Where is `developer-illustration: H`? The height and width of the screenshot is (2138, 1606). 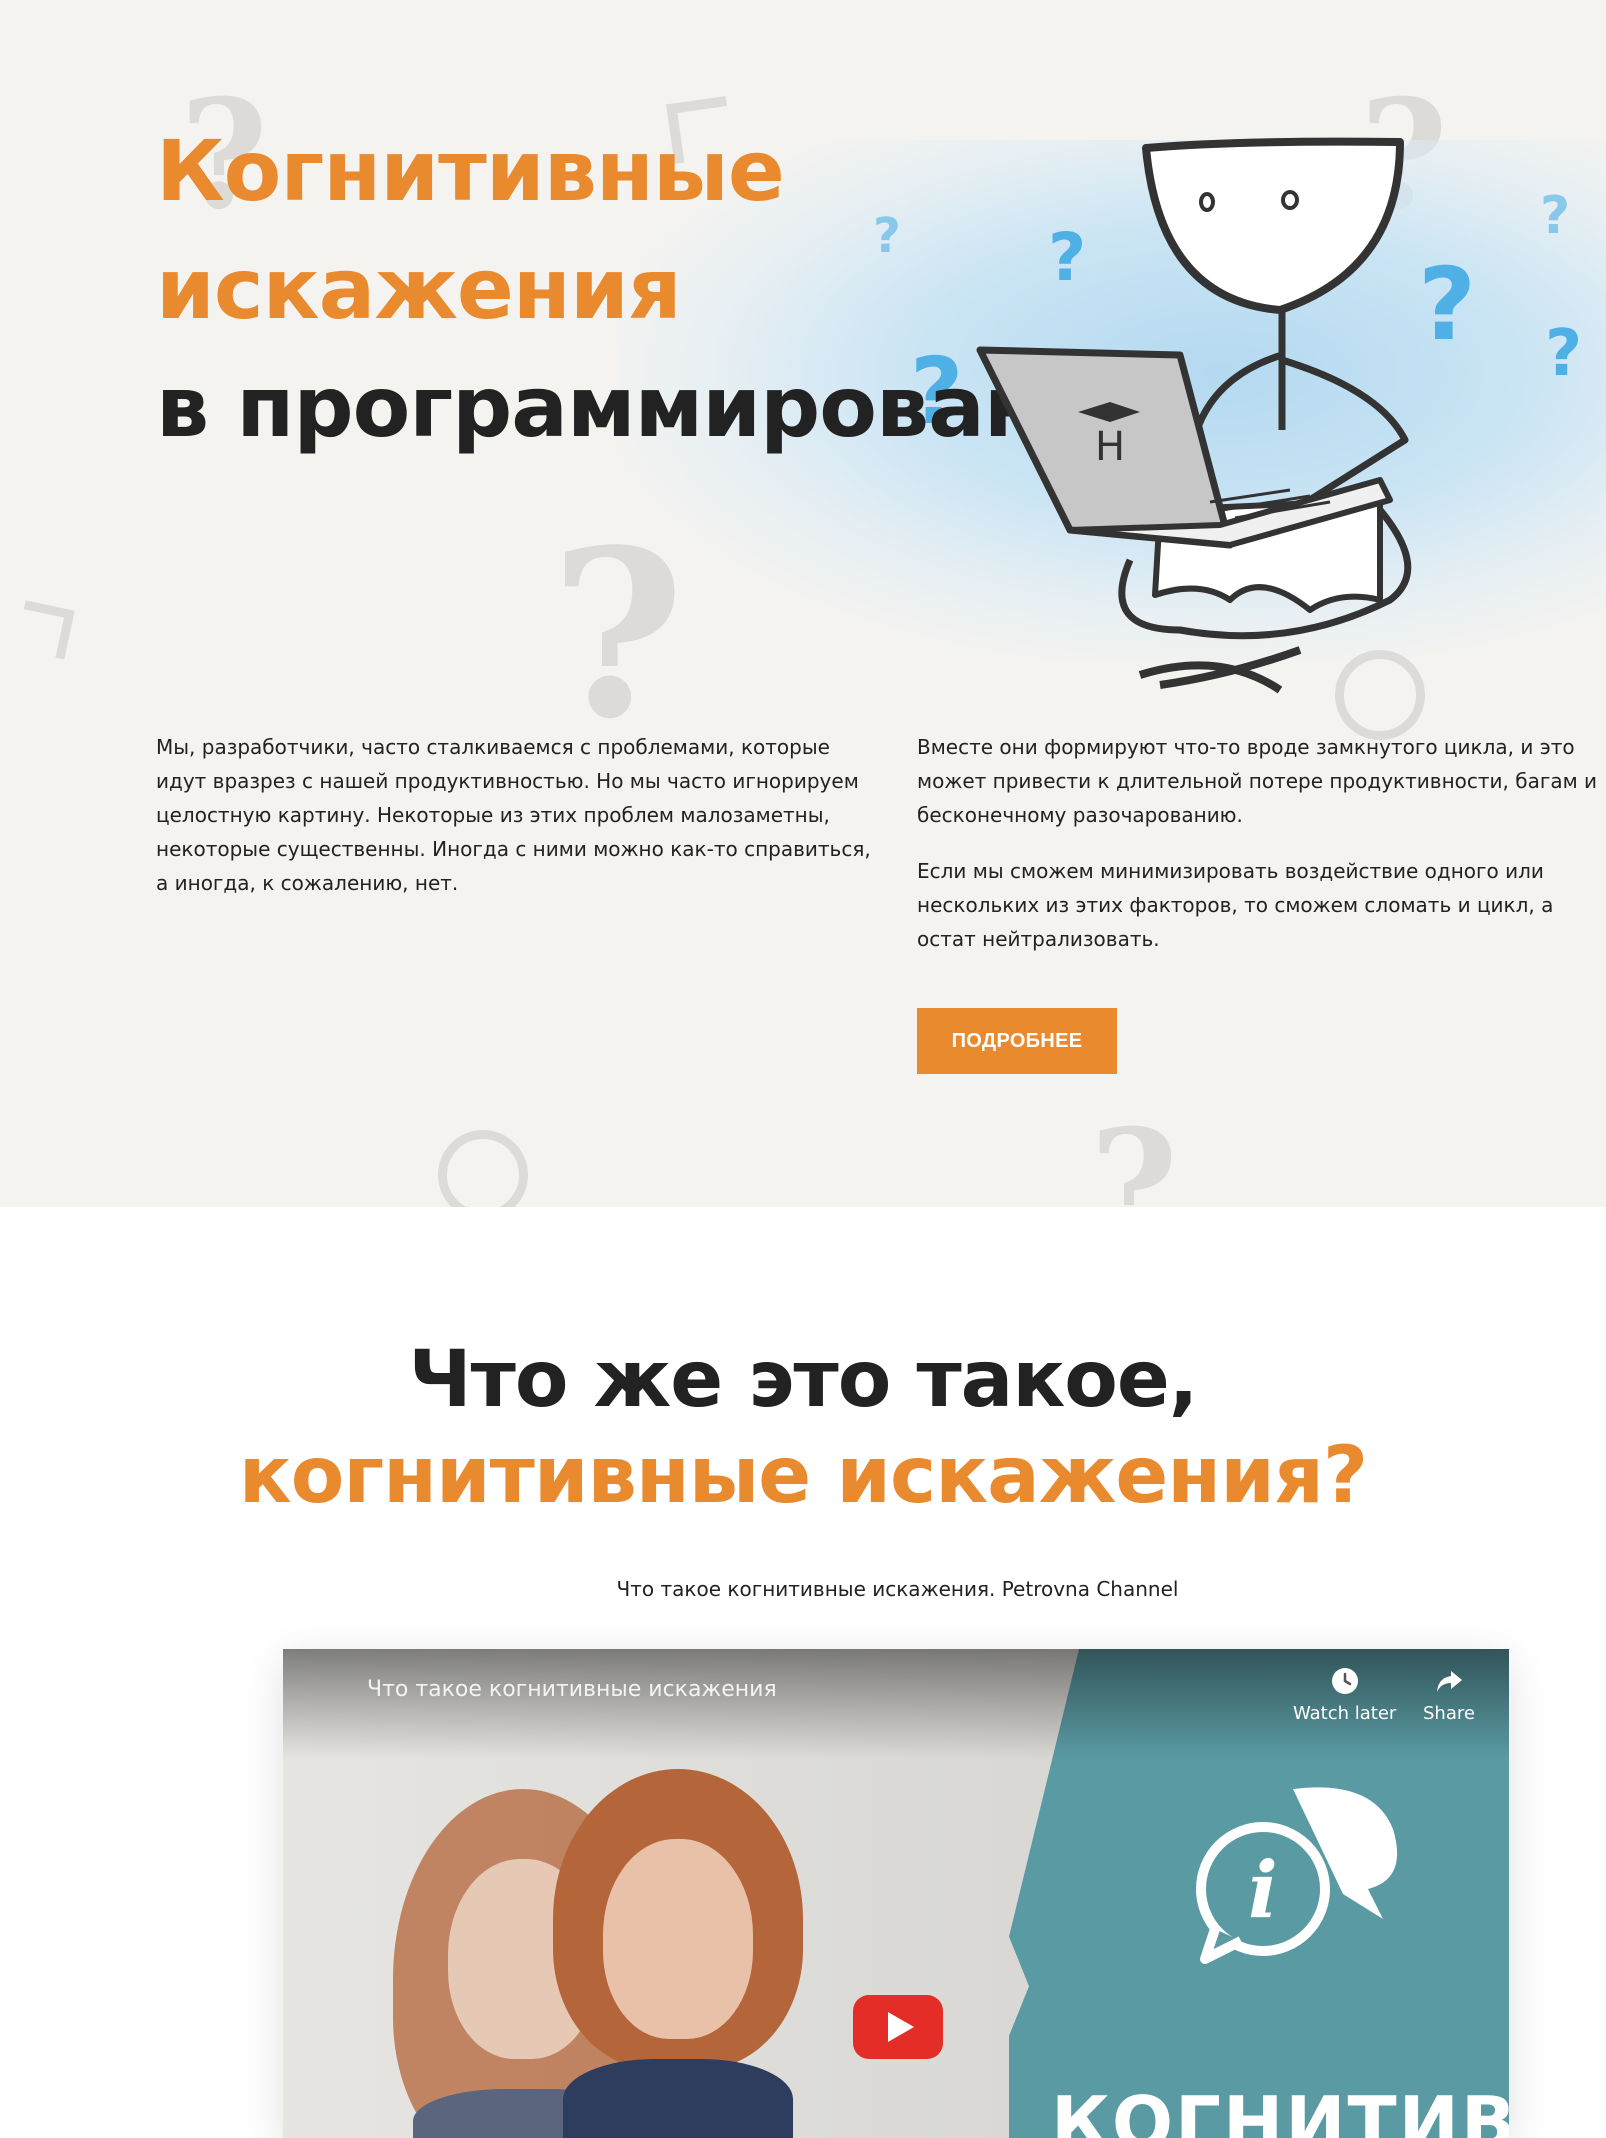
developer-illustration: H is located at coordinates (1194, 415).